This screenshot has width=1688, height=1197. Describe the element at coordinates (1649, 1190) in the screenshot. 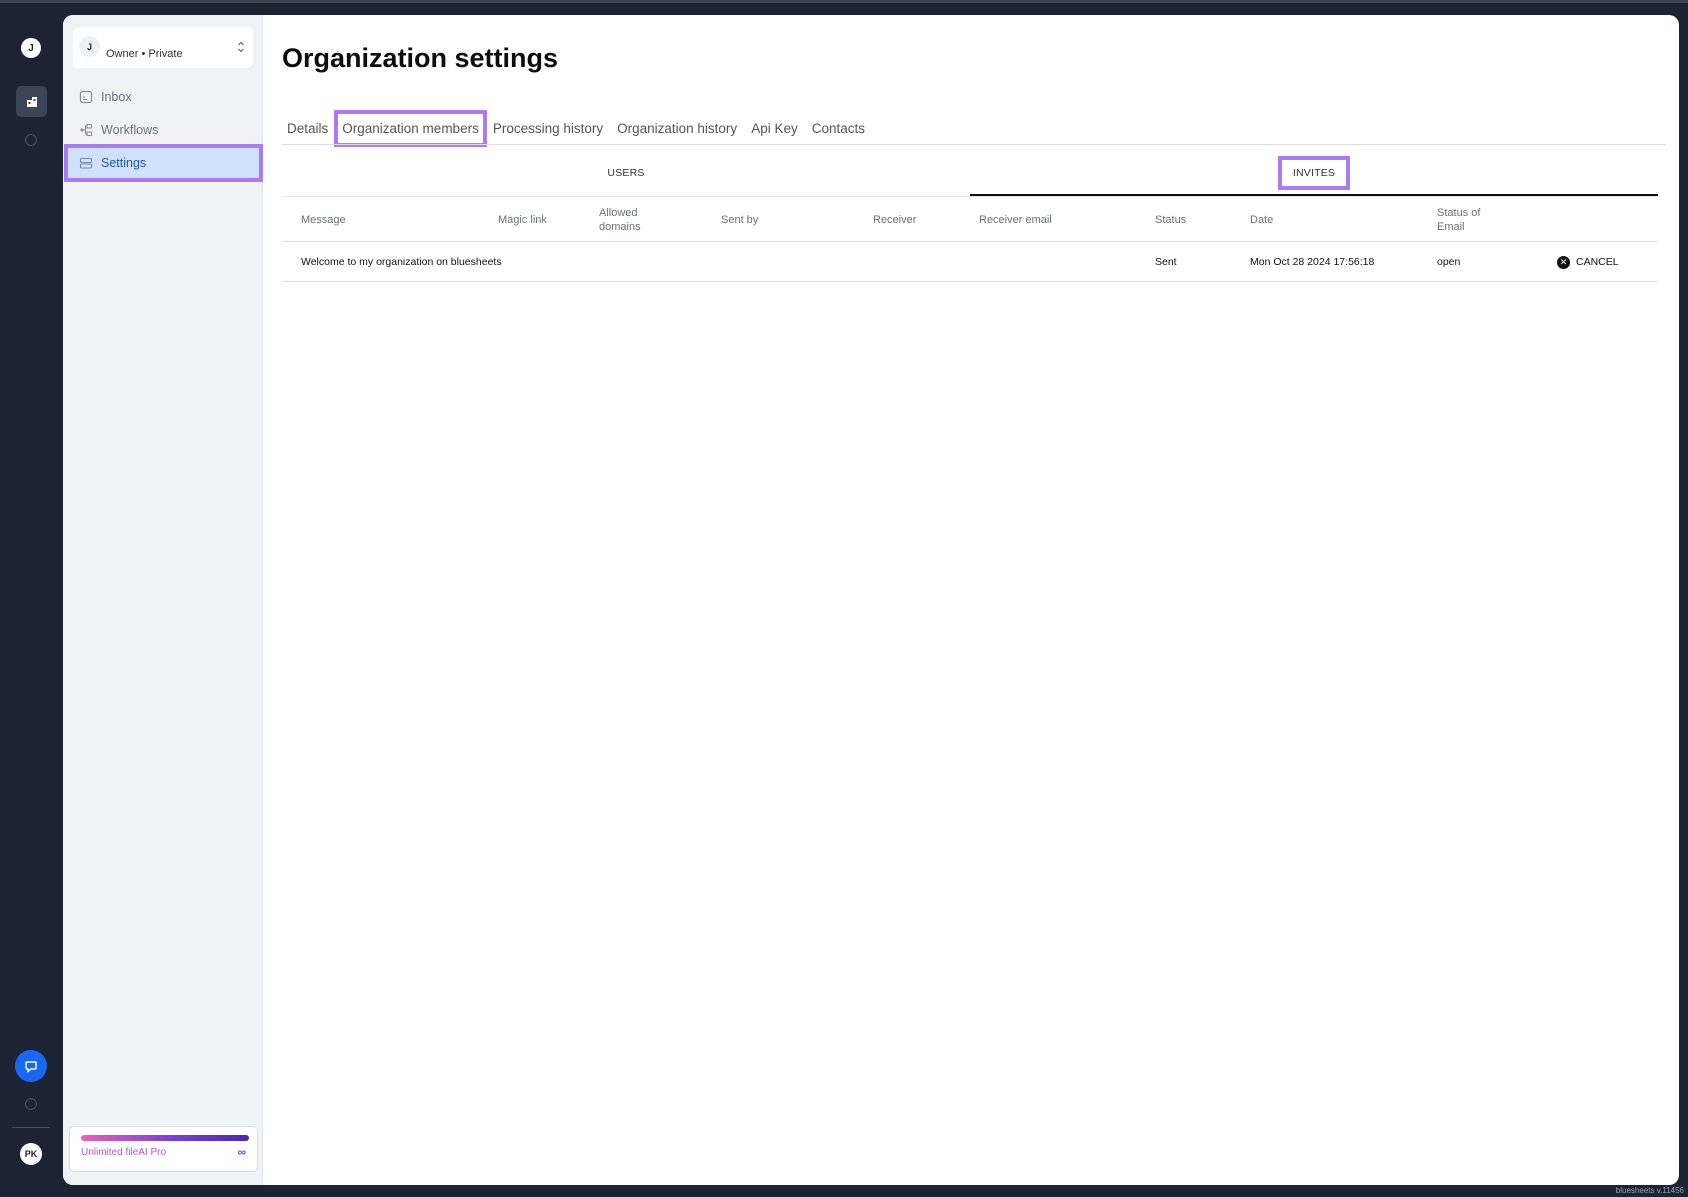

I see `version-label: bluesheets v.11456` at that location.